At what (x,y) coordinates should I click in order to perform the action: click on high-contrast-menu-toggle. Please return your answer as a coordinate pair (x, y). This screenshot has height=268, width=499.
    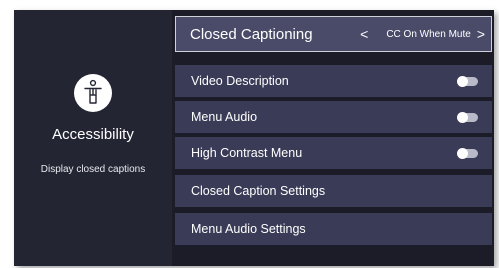
    Looking at the image, I should click on (467, 153).